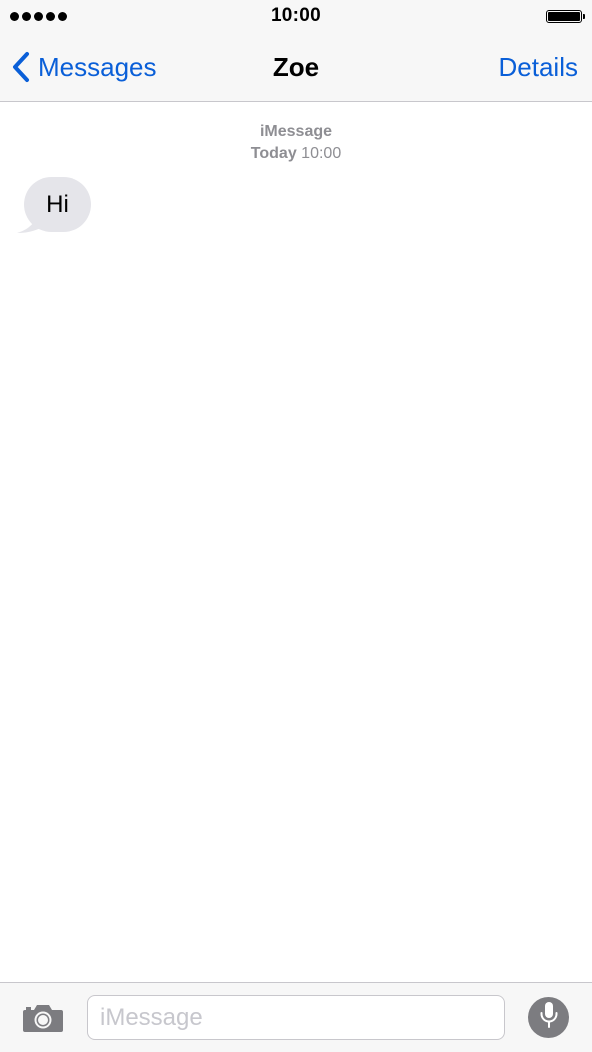 Image resolution: width=592 pixels, height=1052 pixels. Describe the element at coordinates (538, 67) in the screenshot. I see `details-button: Details` at that location.